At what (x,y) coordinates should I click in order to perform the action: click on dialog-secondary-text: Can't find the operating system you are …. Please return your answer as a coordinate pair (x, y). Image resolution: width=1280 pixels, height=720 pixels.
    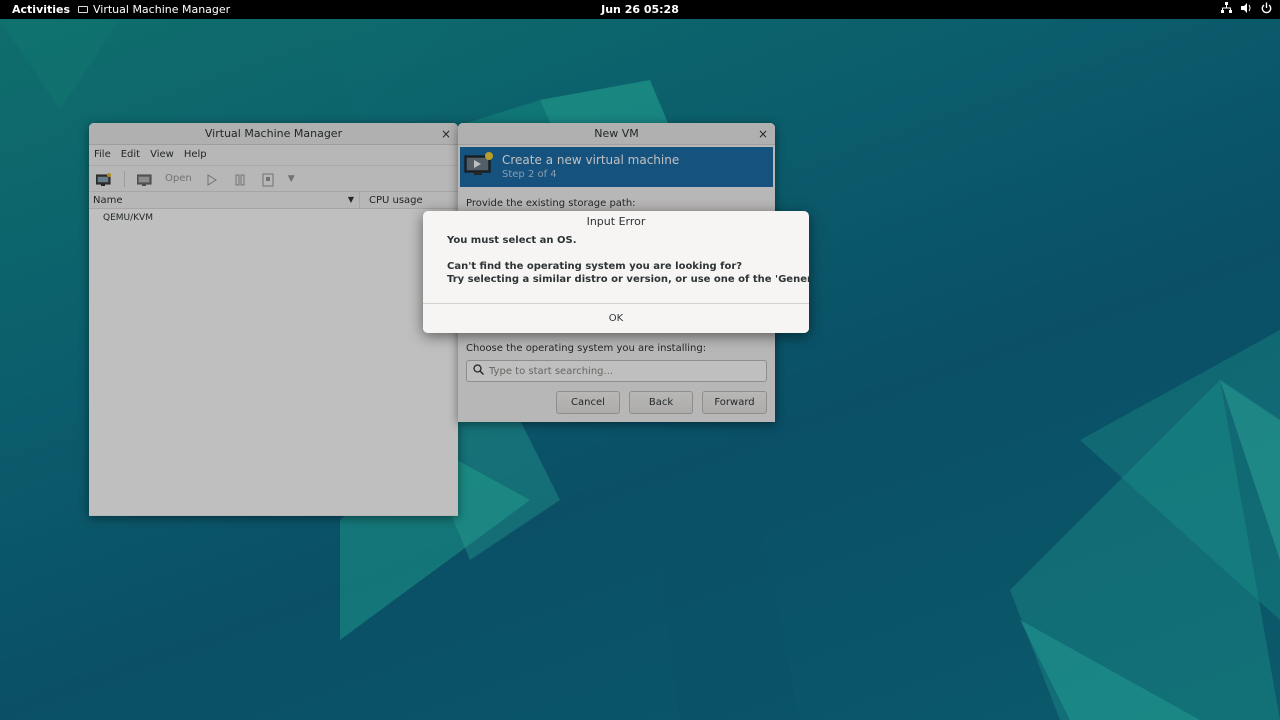
    Looking at the image, I should click on (616, 267).